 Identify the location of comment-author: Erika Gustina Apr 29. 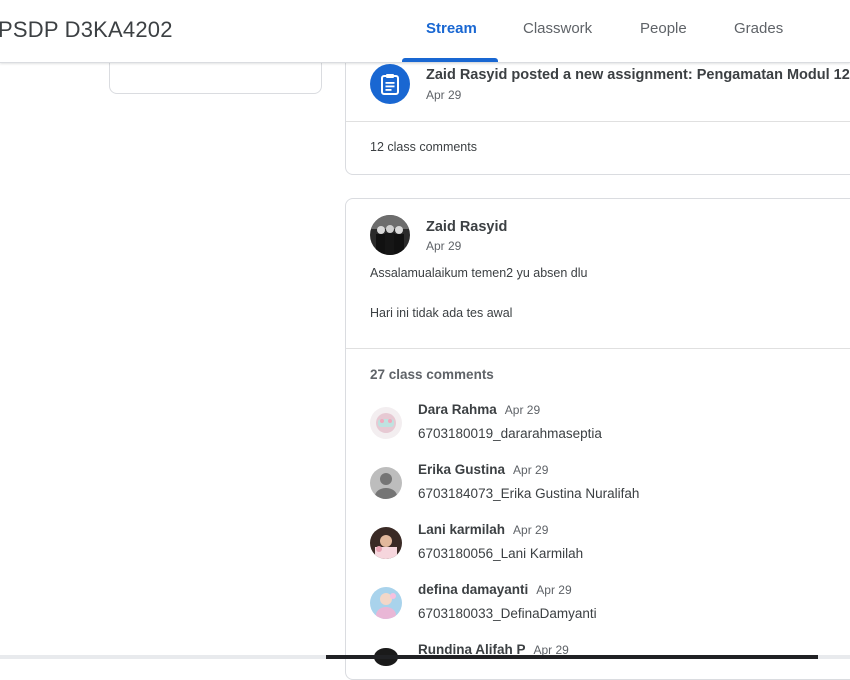
(483, 469).